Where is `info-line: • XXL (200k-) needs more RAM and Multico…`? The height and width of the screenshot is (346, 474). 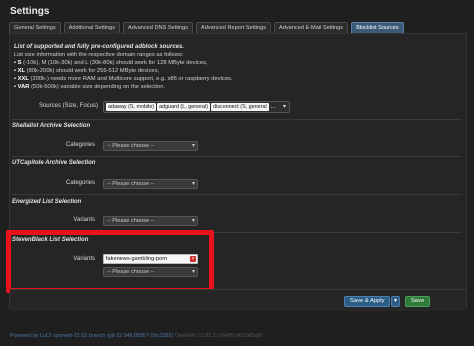 info-line: • XXL (200k-) needs more RAM and Multico… is located at coordinates (123, 79).